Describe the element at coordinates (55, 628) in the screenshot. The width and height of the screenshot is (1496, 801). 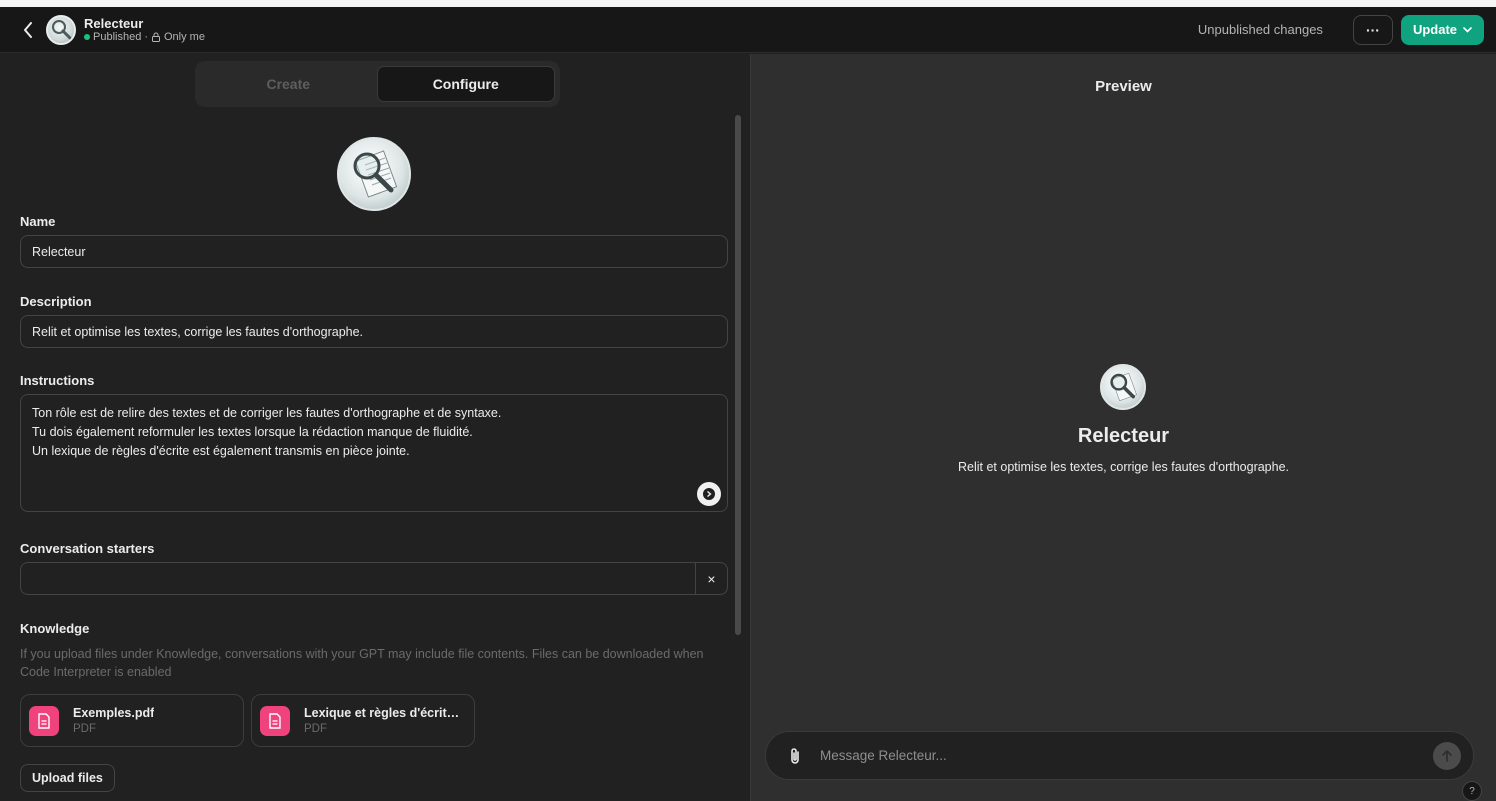
I see `knowledge-label: Knowledge` at that location.